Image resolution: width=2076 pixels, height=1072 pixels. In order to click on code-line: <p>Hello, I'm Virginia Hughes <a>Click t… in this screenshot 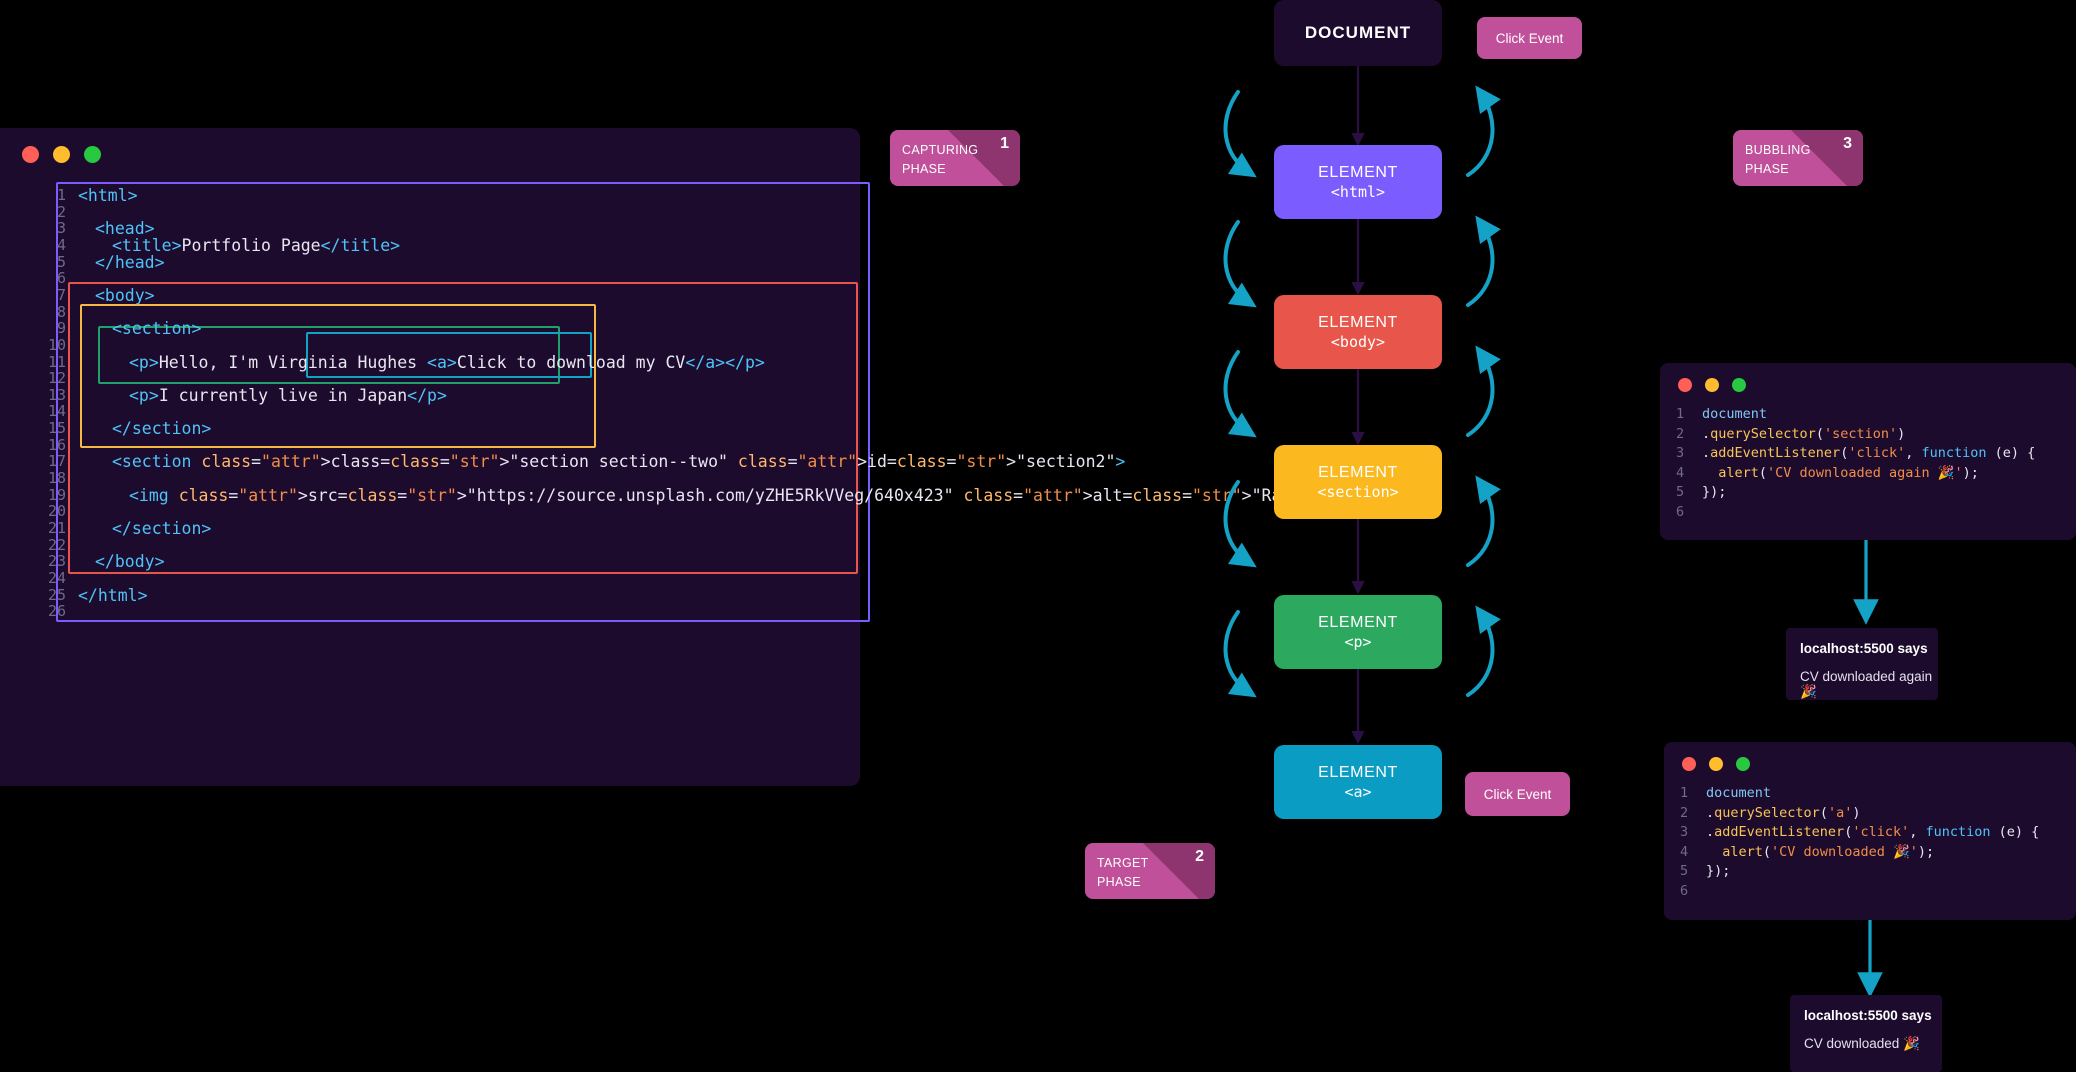, I will do `click(447, 362)`.